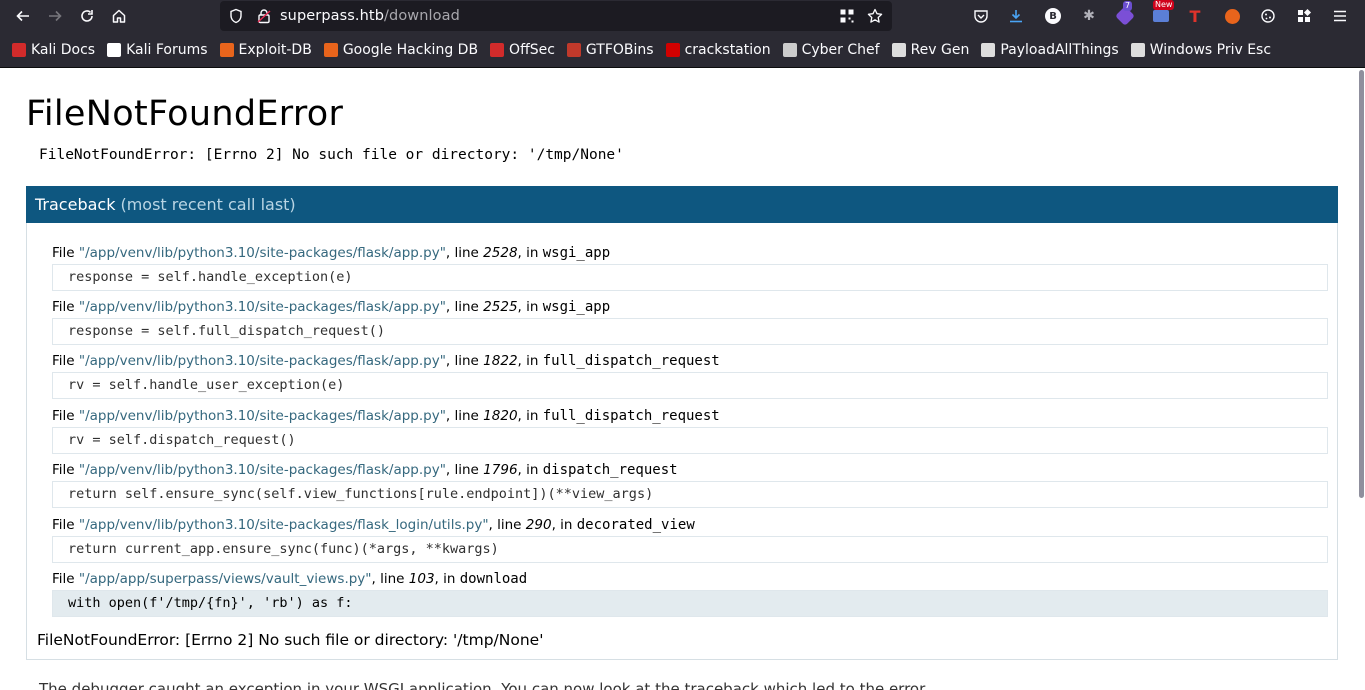  I want to click on extension-purple-icon: 7, so click(1125, 13).